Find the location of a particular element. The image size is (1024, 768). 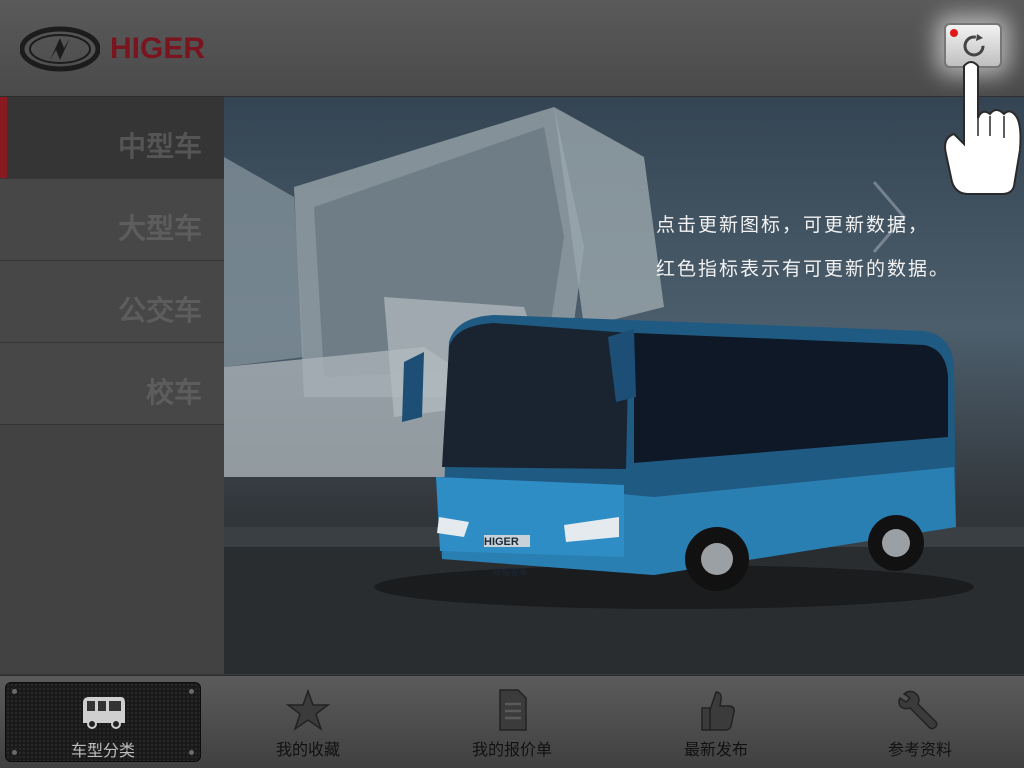

brand-logo: HIGER is located at coordinates (112, 49).